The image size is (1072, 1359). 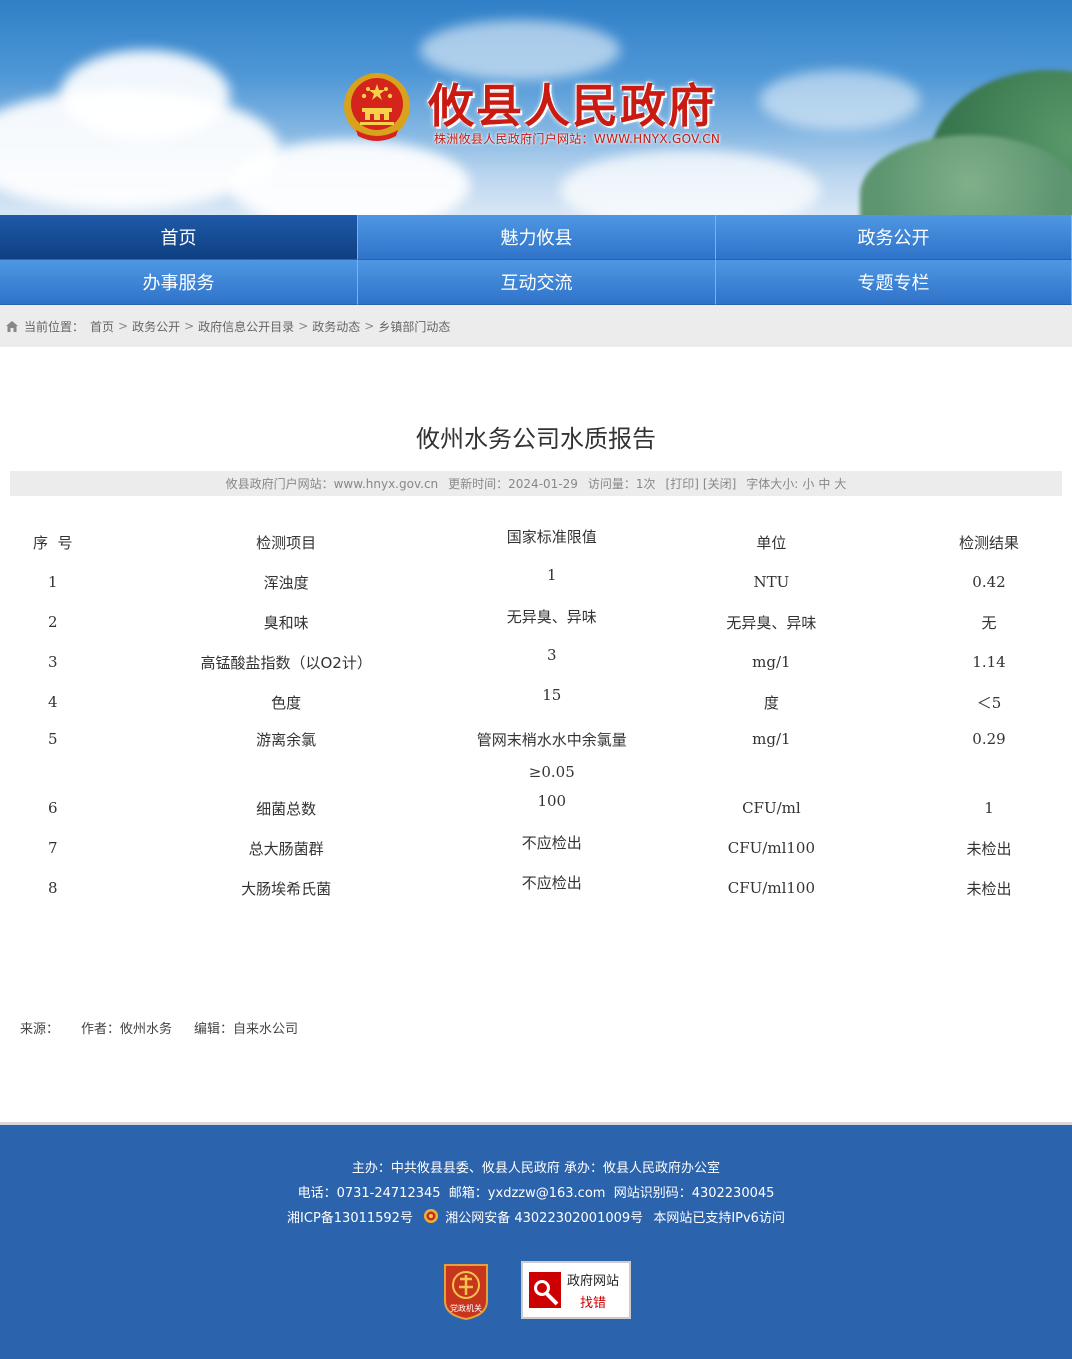 I want to click on table-cell: 臭和味, so click(x=286, y=622).